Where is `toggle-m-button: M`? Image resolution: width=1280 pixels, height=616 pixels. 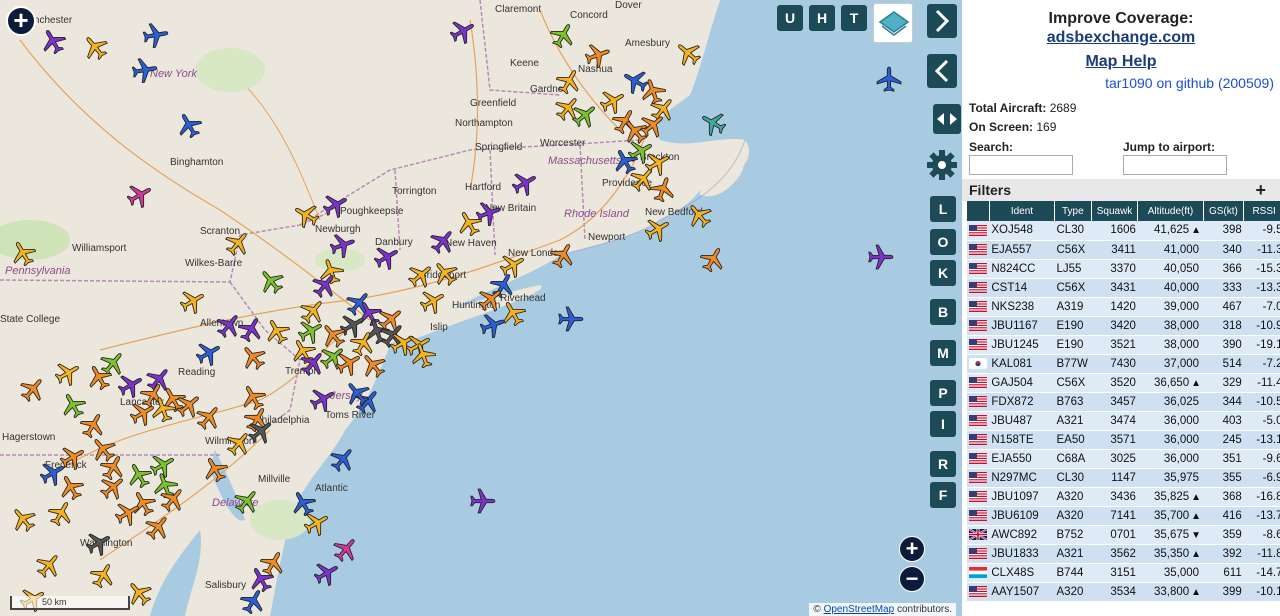 toggle-m-button: M is located at coordinates (943, 353).